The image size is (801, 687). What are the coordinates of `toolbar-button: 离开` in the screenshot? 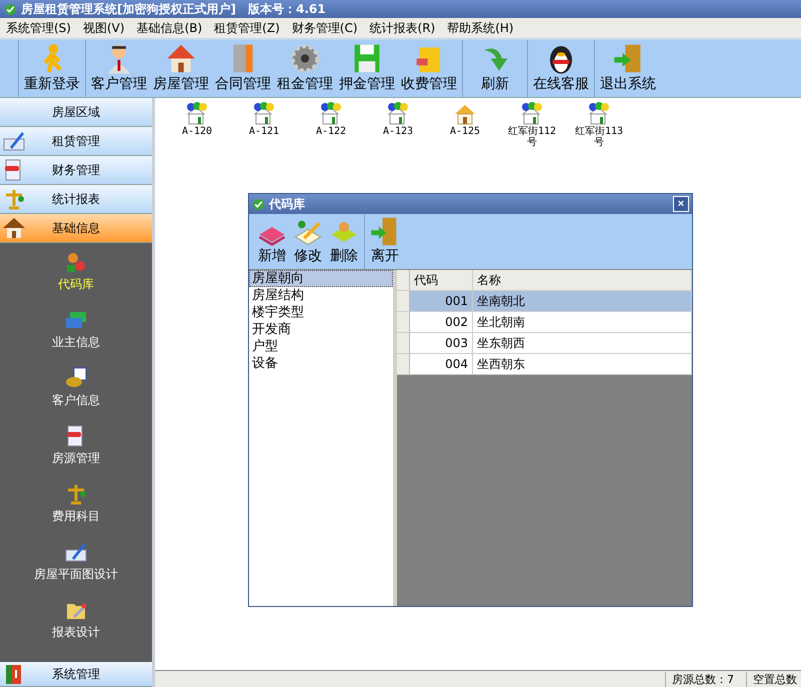 It's located at (385, 241).